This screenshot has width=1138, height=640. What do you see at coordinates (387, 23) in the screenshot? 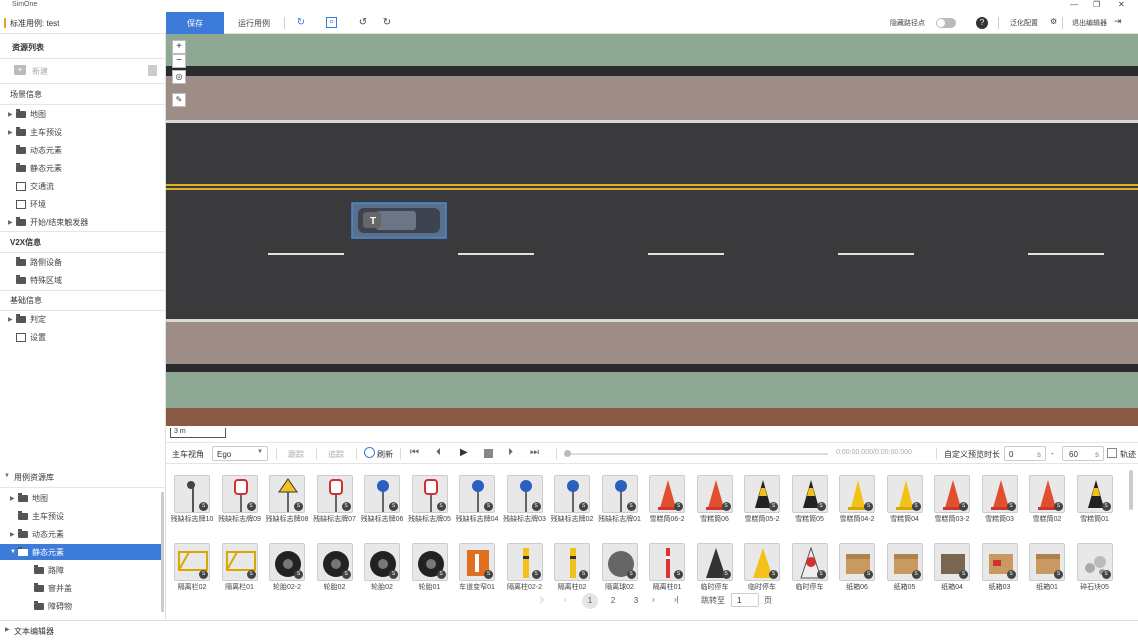
I see `redo-icon: ↻` at bounding box center [387, 23].